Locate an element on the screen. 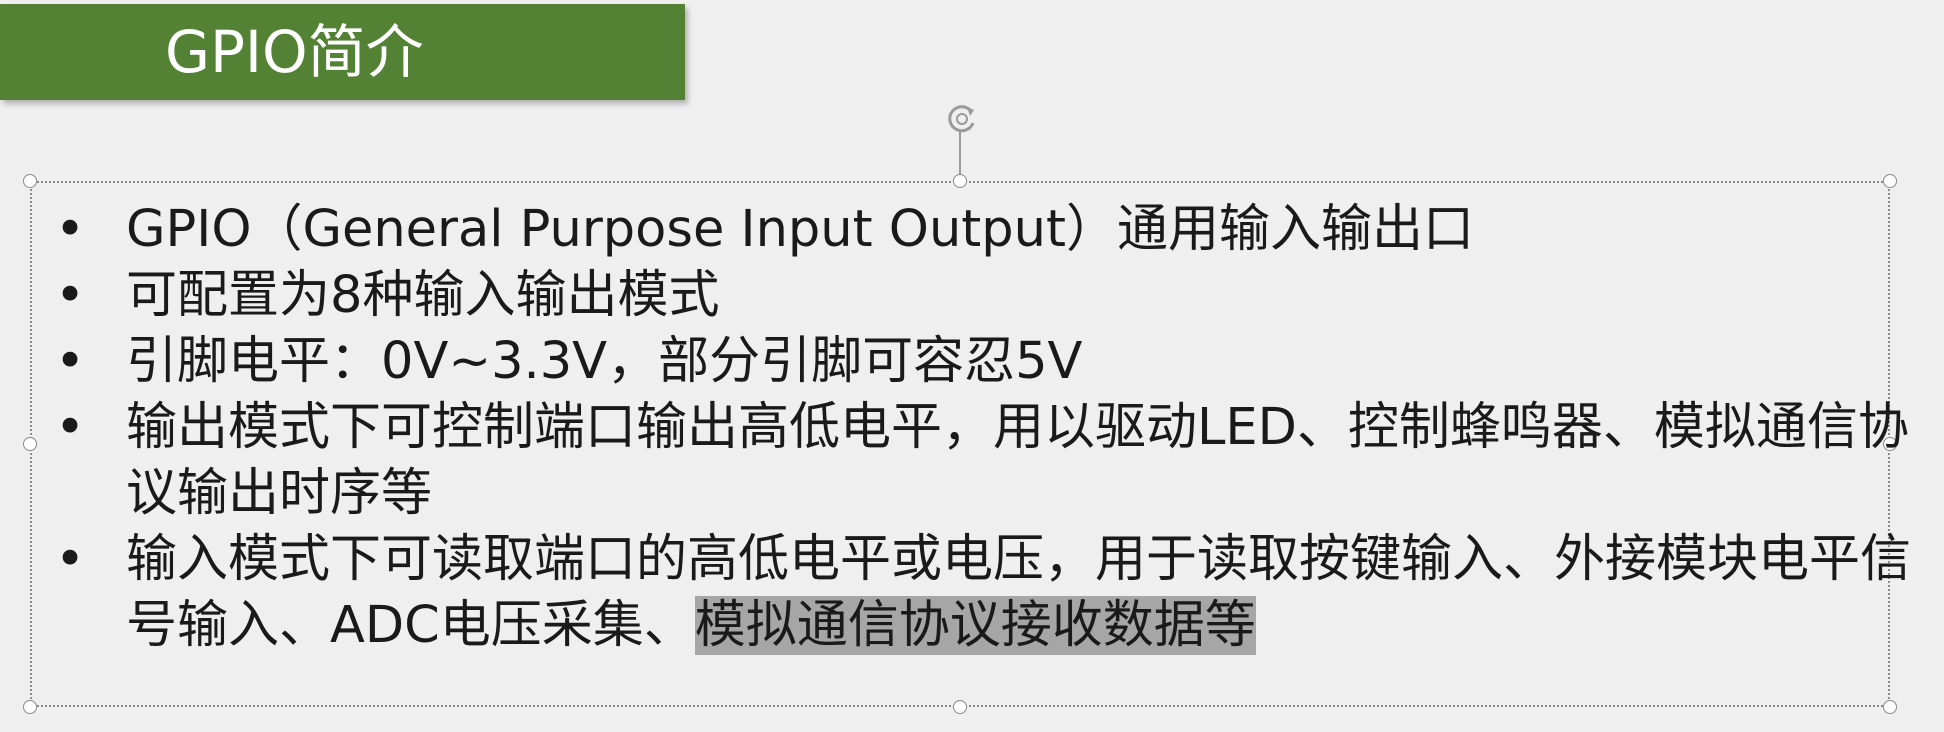 The image size is (1944, 732). resize-handle-top is located at coordinates (960, 181).